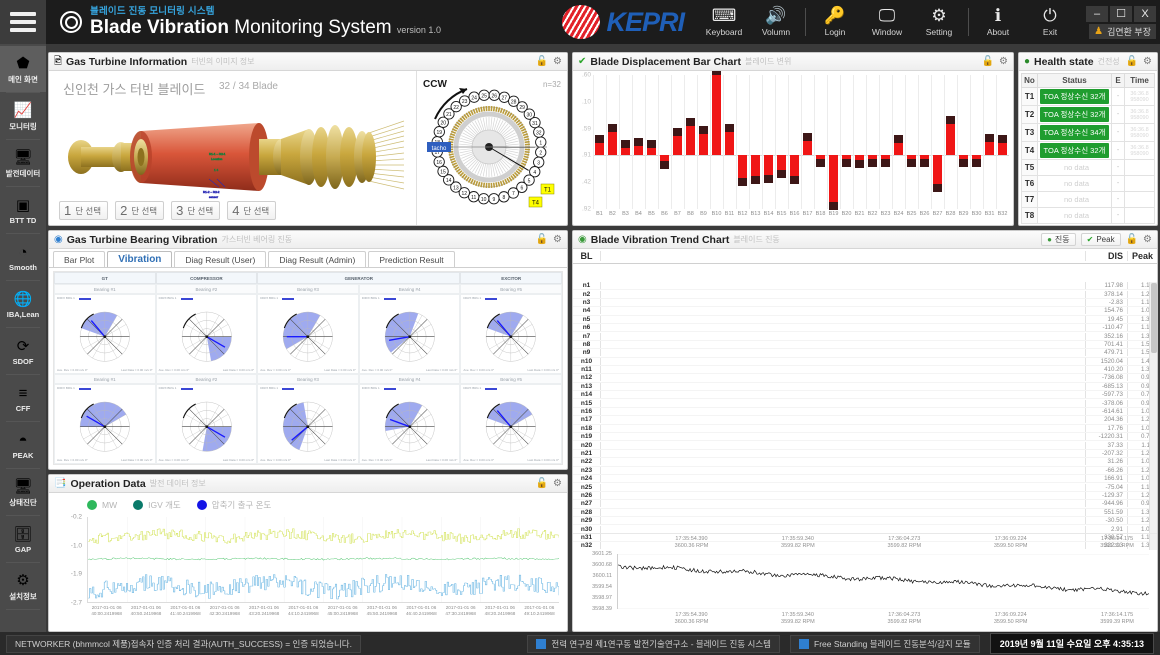 The width and height of the screenshot is (1160, 655). Describe the element at coordinates (865, 319) in the screenshot. I see `table-row: n5 19.45 1.30` at that location.